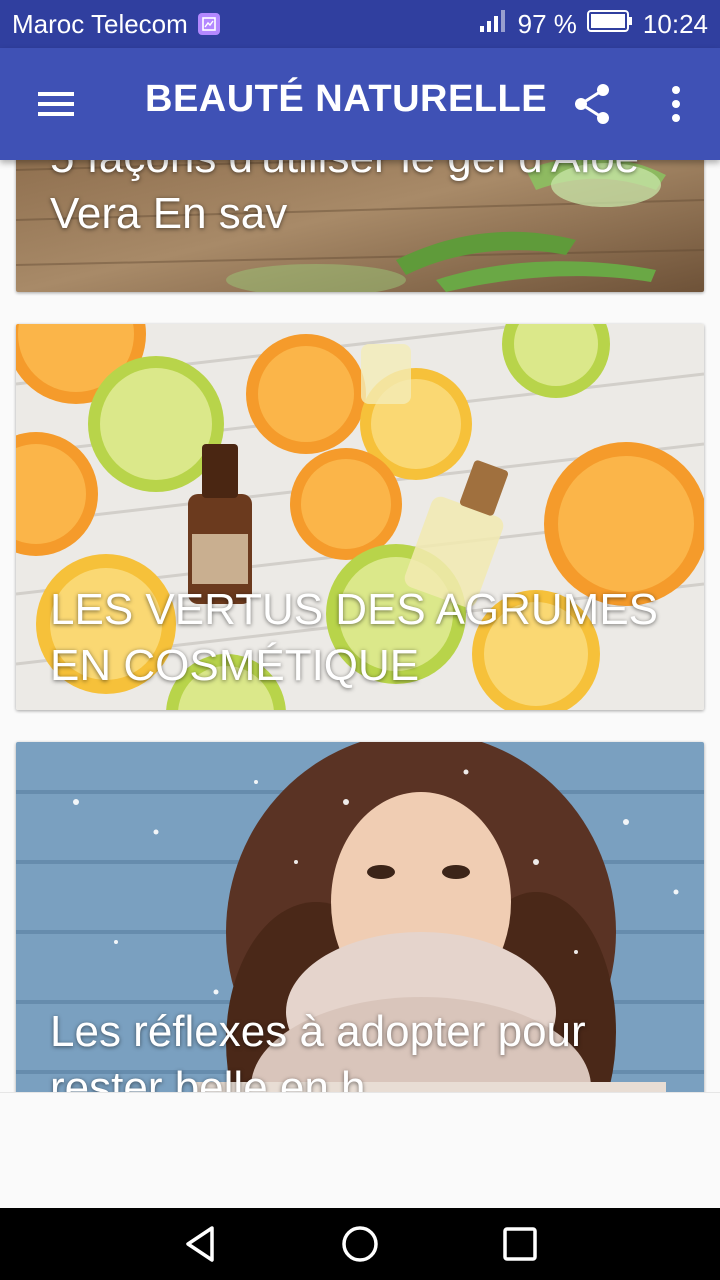 This screenshot has width=720, height=1280. I want to click on menu-button, so click(56, 104).